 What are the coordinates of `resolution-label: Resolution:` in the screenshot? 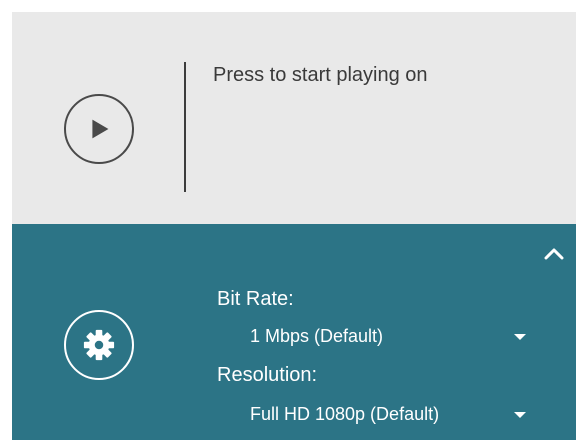 It's located at (267, 375).